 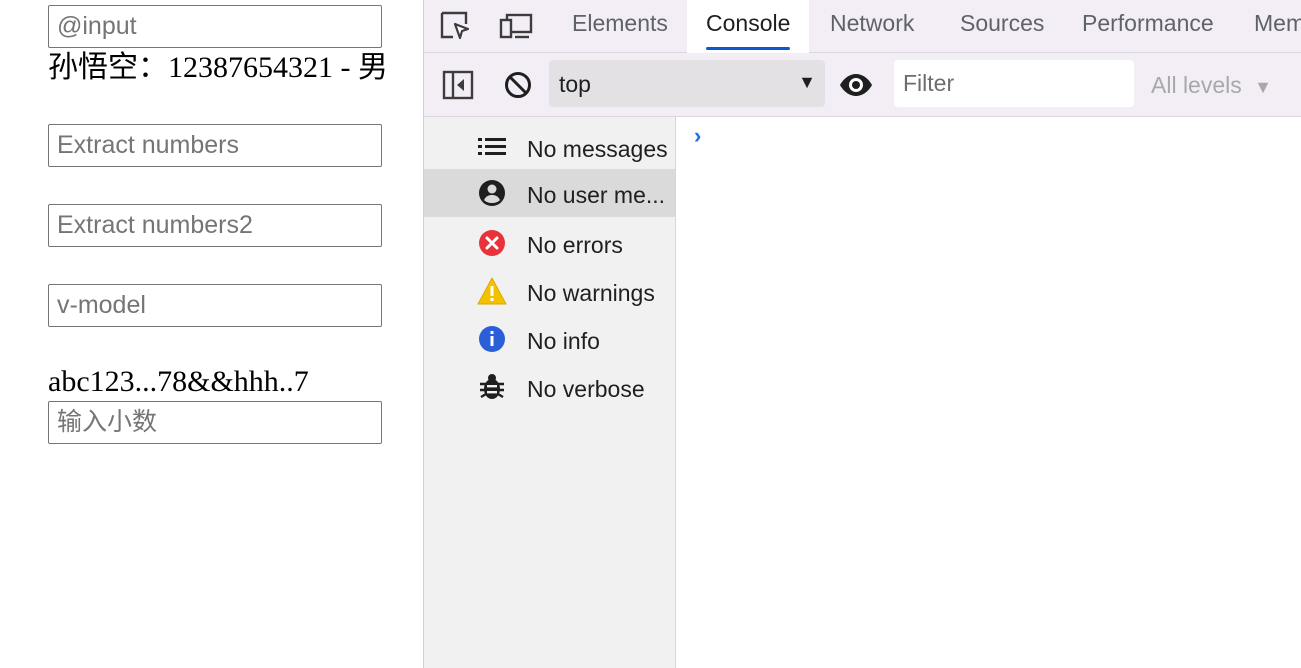 I want to click on warning-icon, so click(x=492, y=291).